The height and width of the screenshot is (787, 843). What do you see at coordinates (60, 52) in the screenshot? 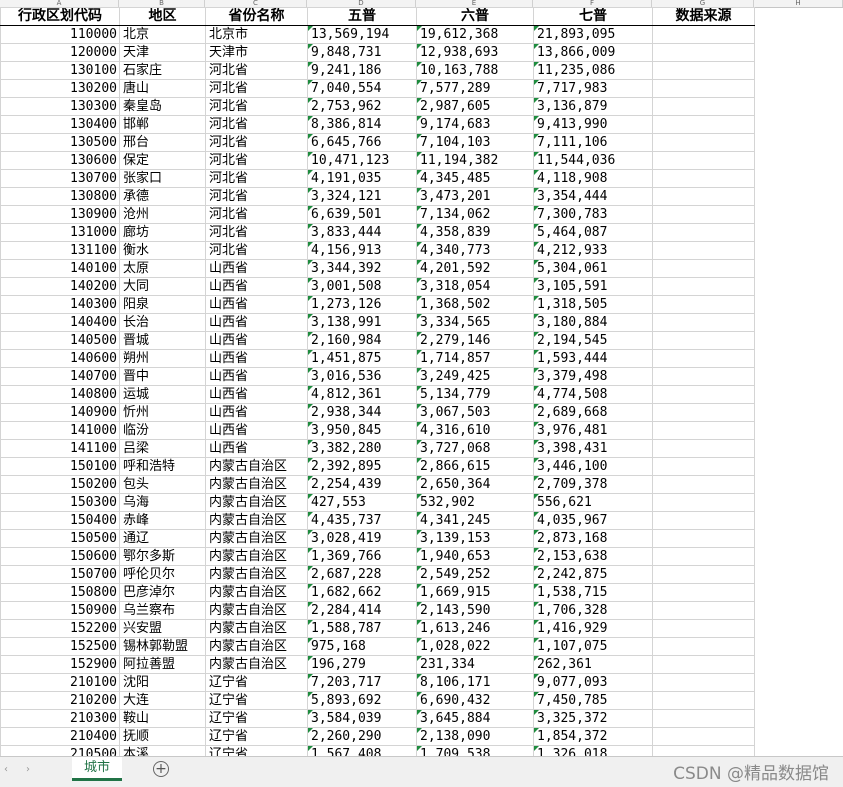
I see `cell-code: 120000` at bounding box center [60, 52].